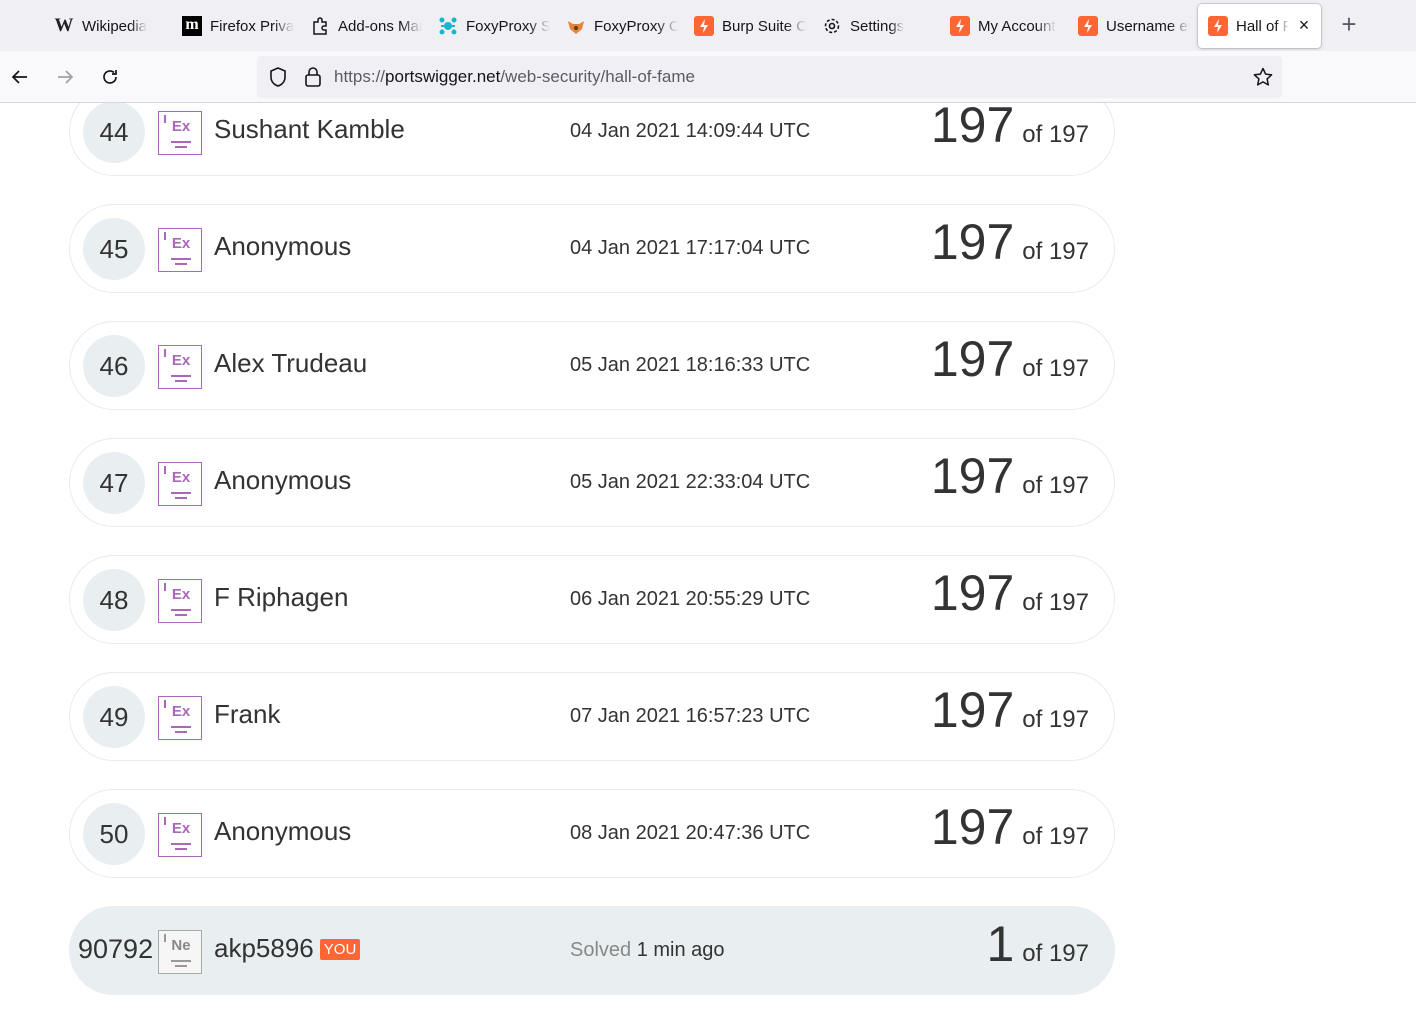 The width and height of the screenshot is (1416, 1025). I want to click on new-tab-button: +, so click(1349, 24).